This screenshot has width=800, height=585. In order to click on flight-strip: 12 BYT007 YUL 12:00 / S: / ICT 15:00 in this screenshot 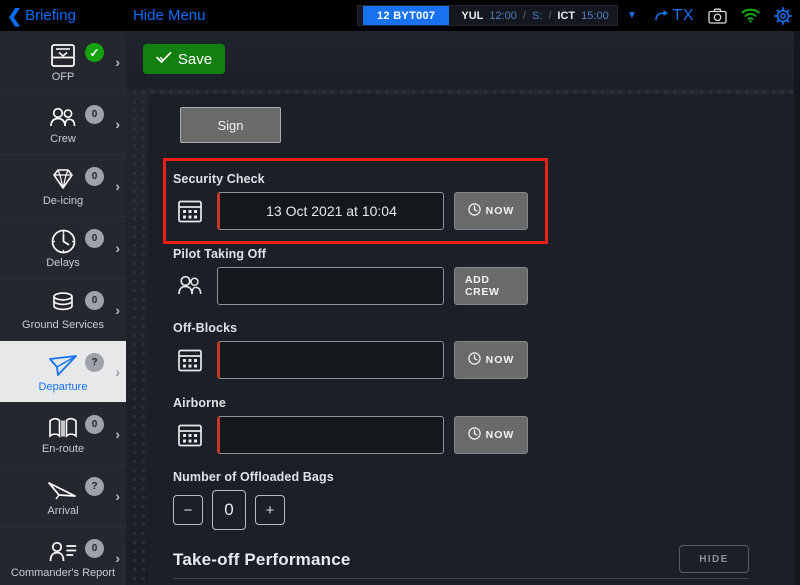, I will do `click(487, 15)`.